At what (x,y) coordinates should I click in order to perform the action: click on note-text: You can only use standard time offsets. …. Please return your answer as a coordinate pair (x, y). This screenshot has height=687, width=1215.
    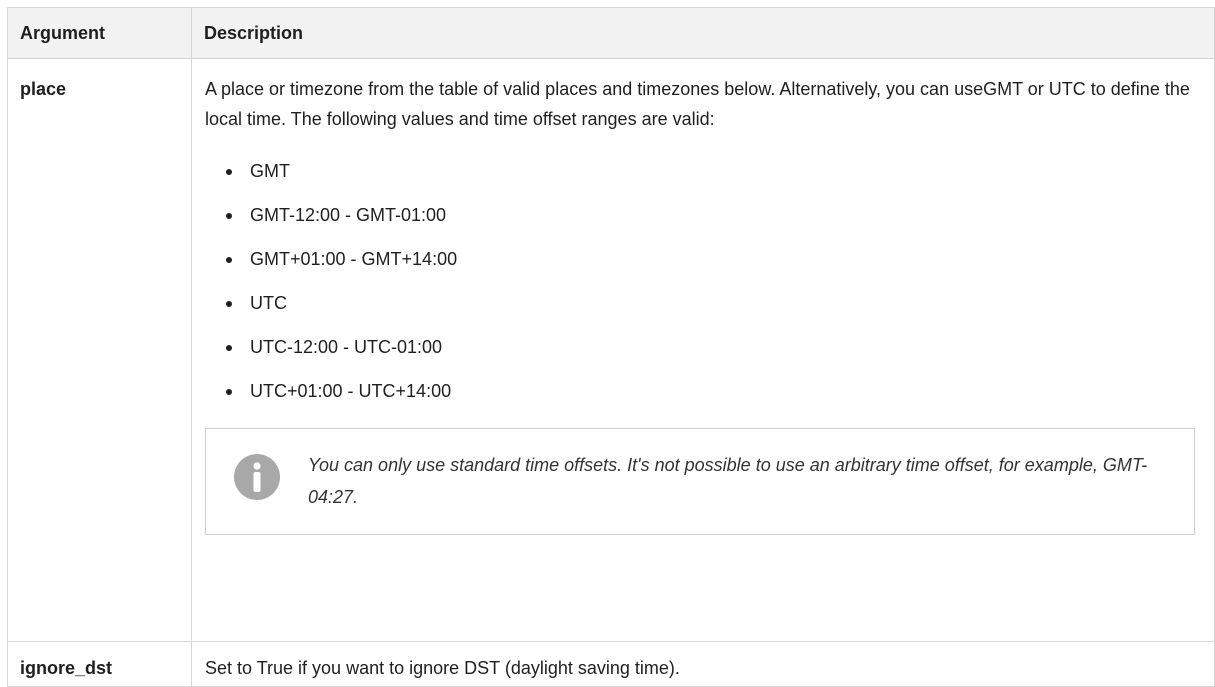
    Looking at the image, I should click on (728, 481).